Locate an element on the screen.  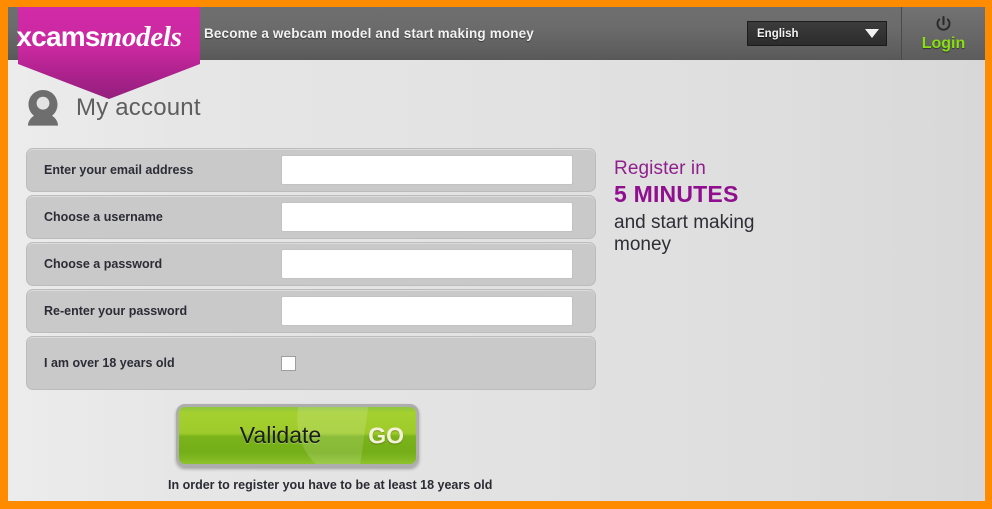
age-check-checkbox is located at coordinates (288, 363).